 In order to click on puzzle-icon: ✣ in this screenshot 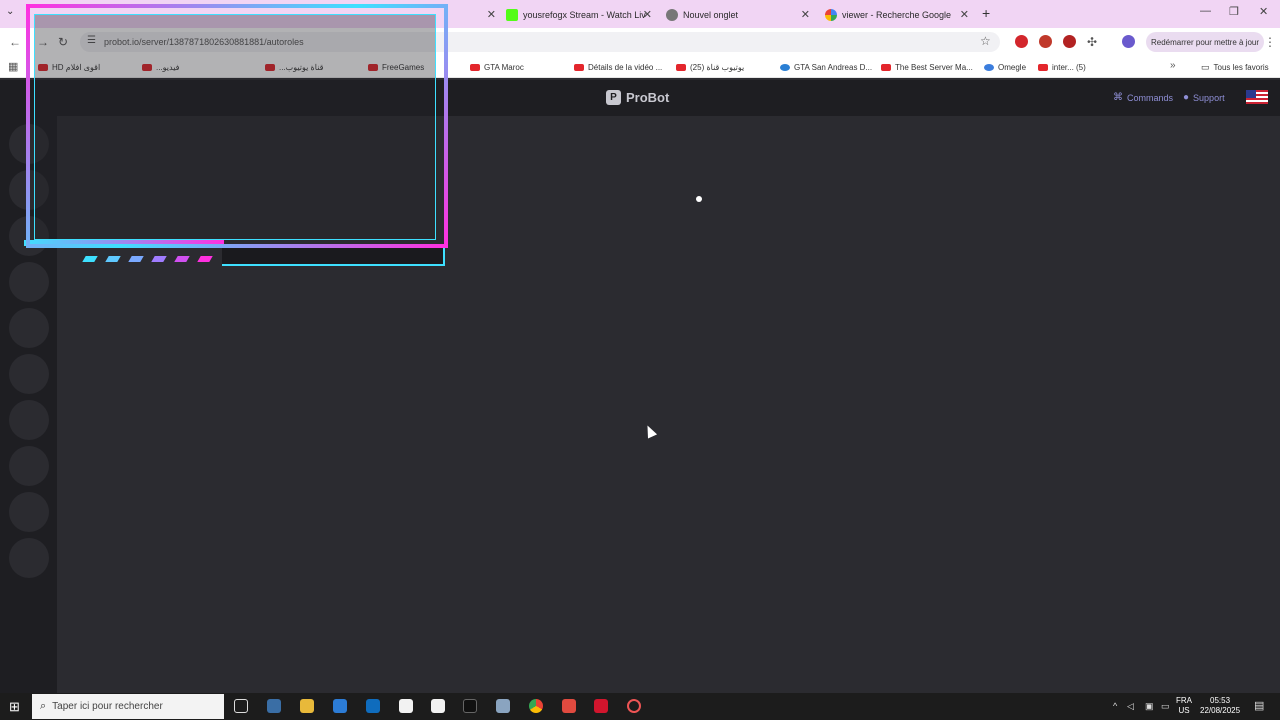, I will do `click(1092, 42)`.